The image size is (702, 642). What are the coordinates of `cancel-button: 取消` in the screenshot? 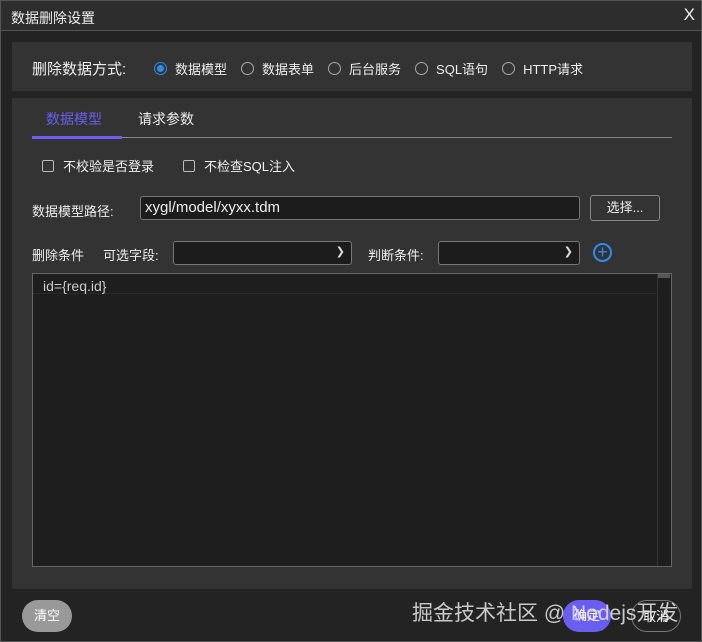 It's located at (656, 616).